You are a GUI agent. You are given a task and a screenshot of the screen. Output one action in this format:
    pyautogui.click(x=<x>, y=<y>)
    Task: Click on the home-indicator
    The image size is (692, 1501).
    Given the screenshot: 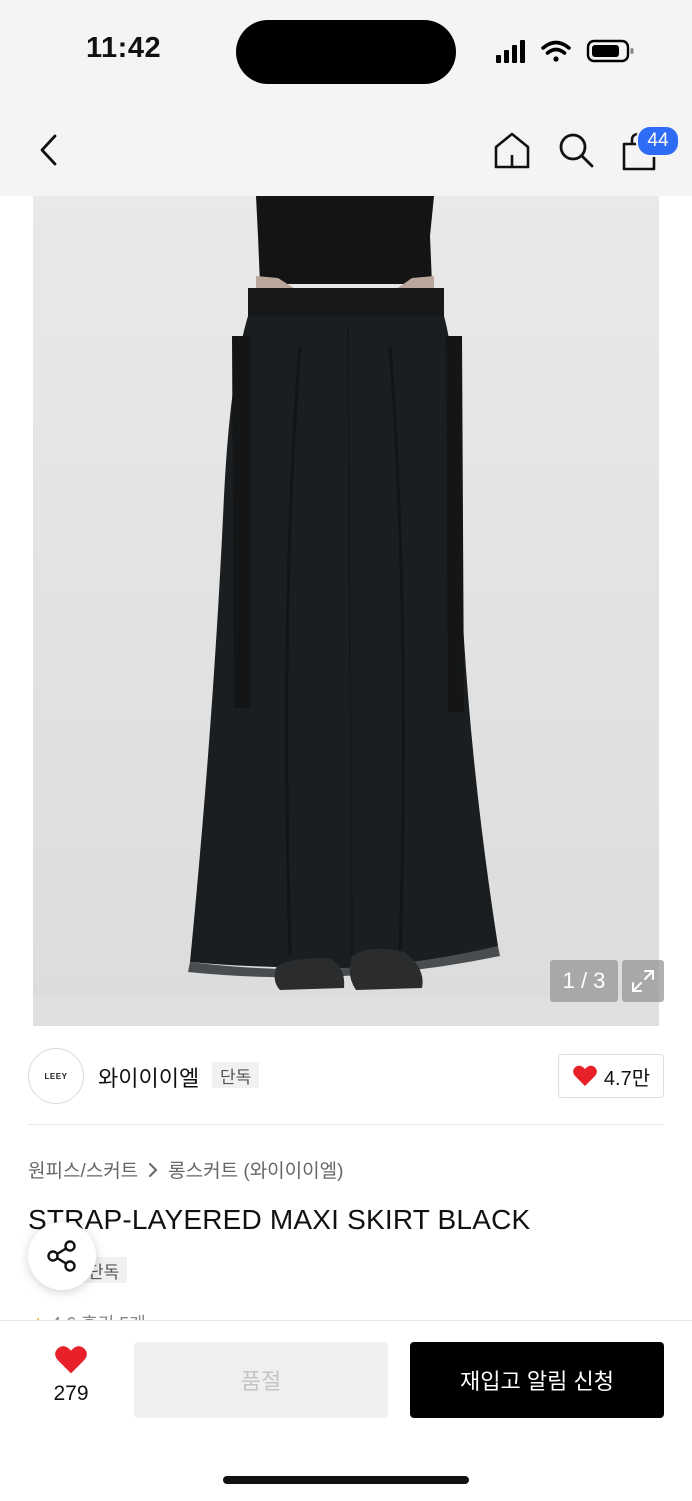 What is the action you would take?
    pyautogui.click(x=346, y=1480)
    